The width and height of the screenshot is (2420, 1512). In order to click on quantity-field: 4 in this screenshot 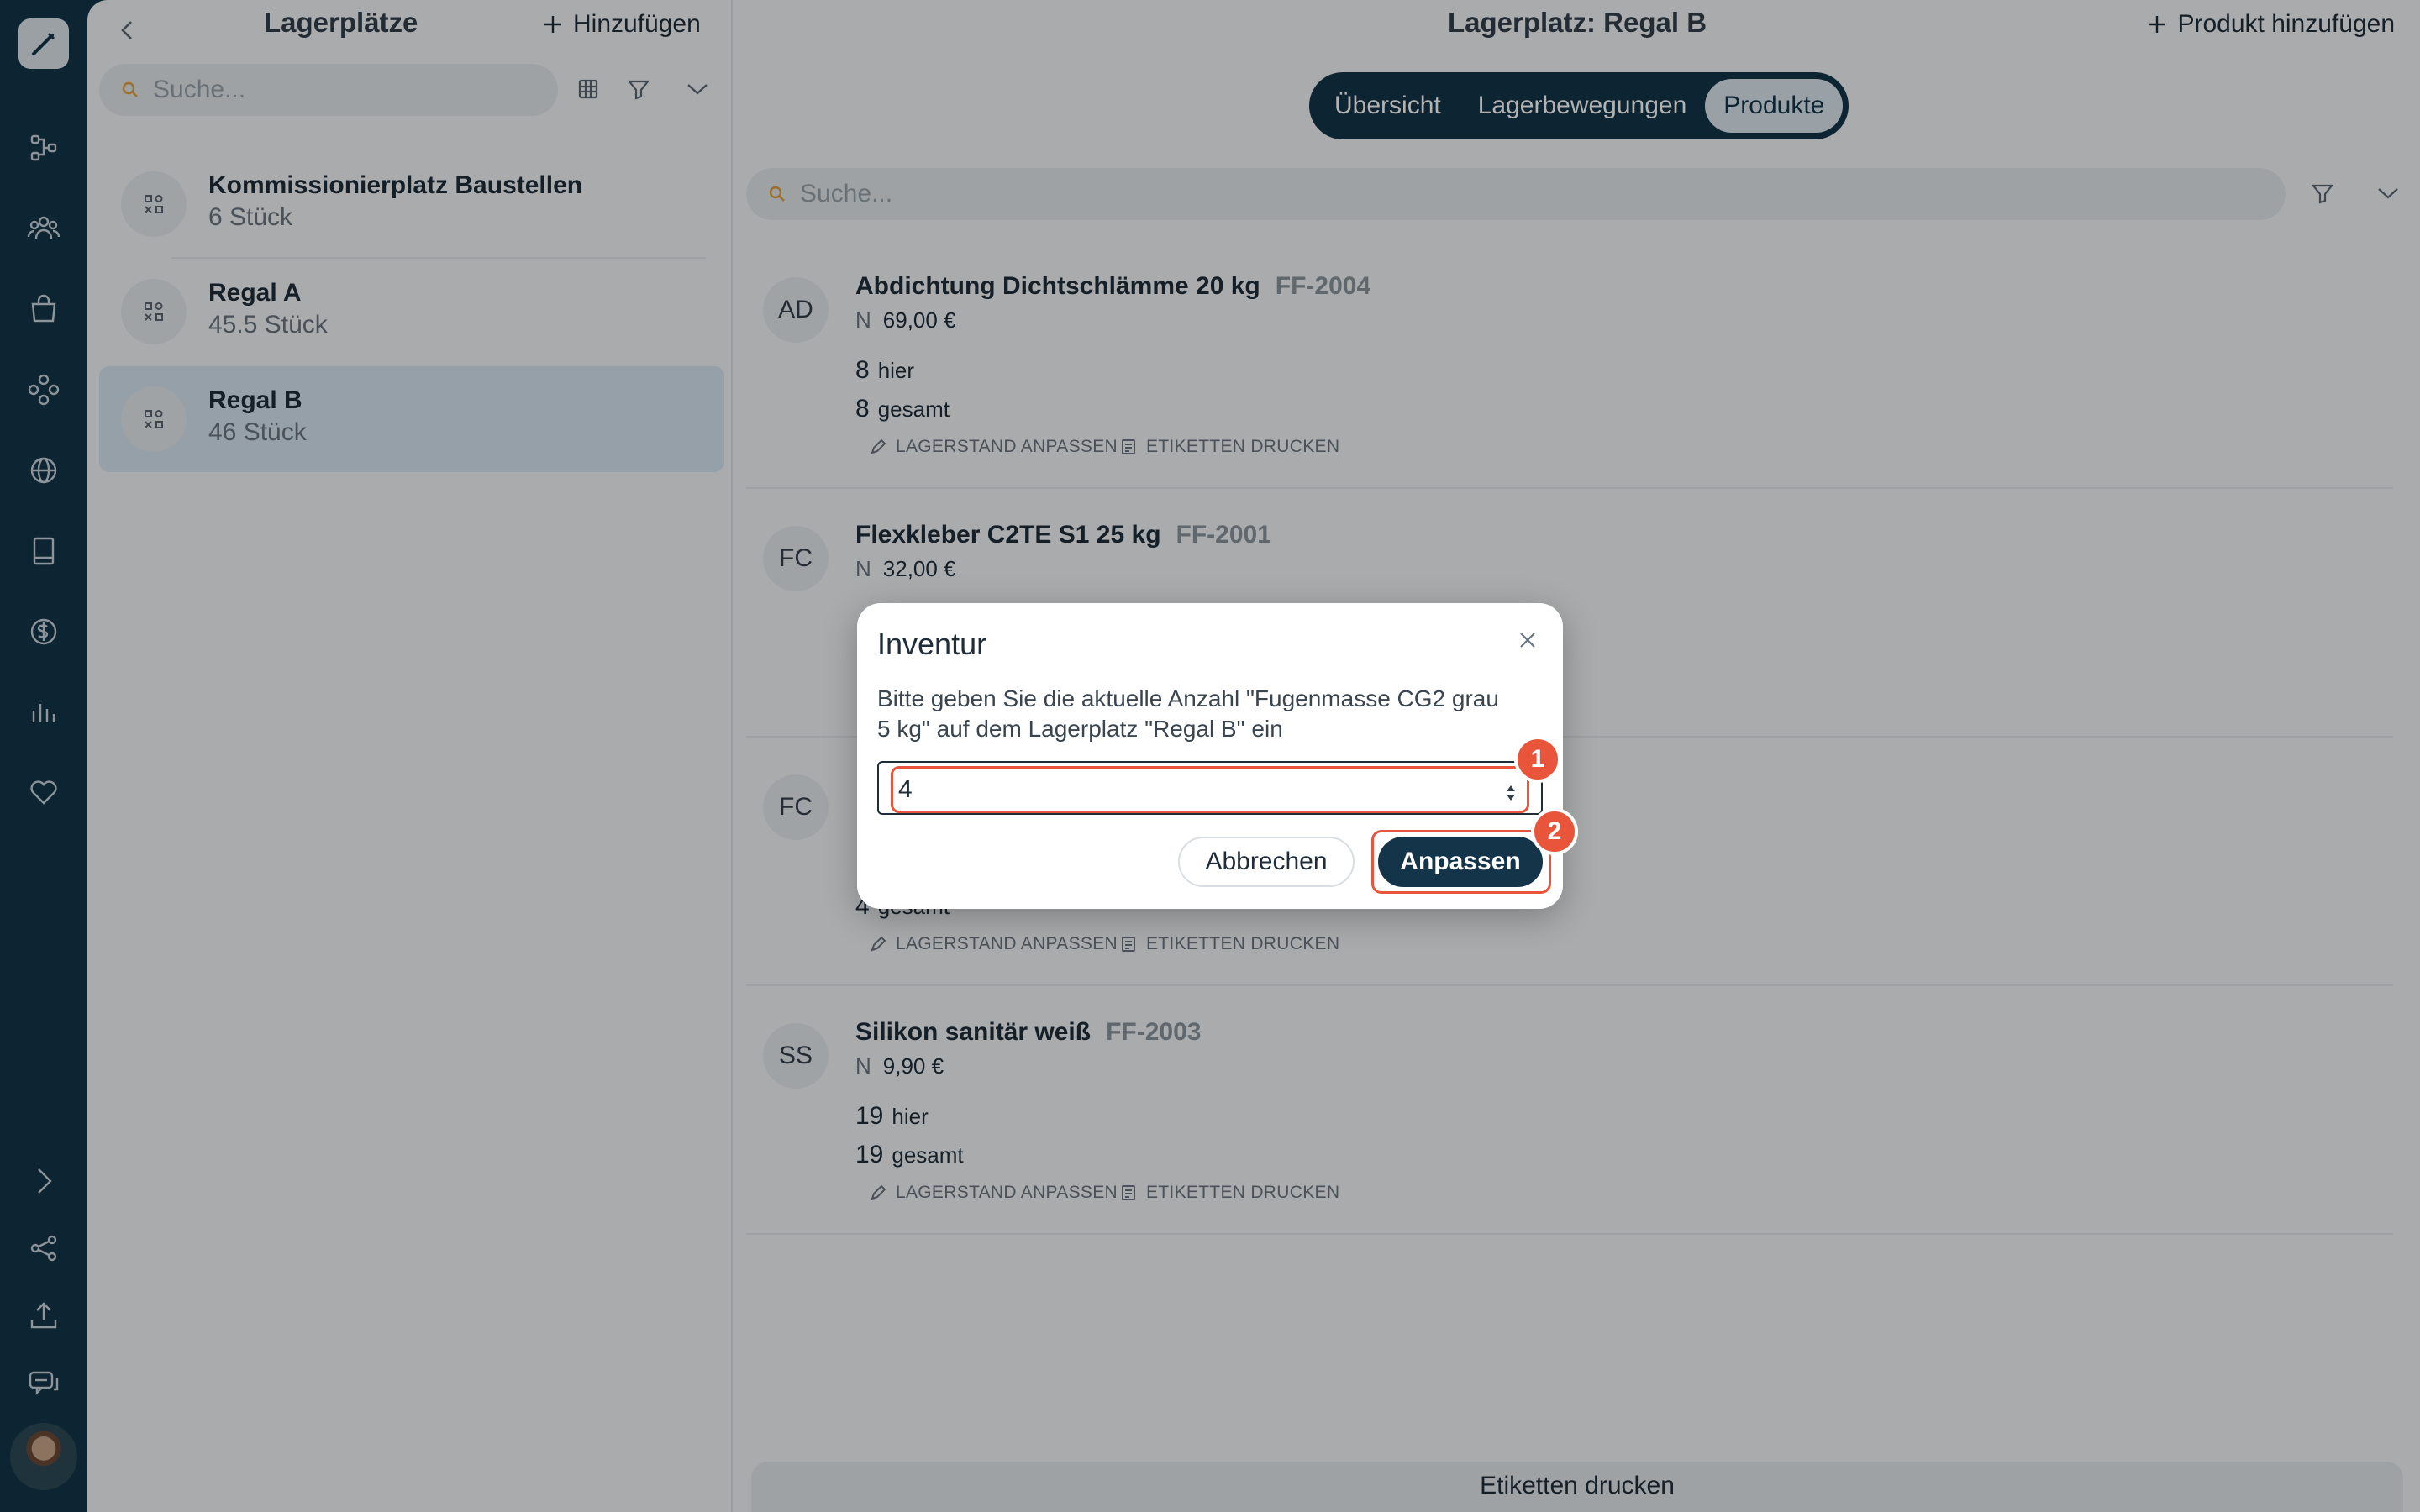, I will do `click(1210, 788)`.